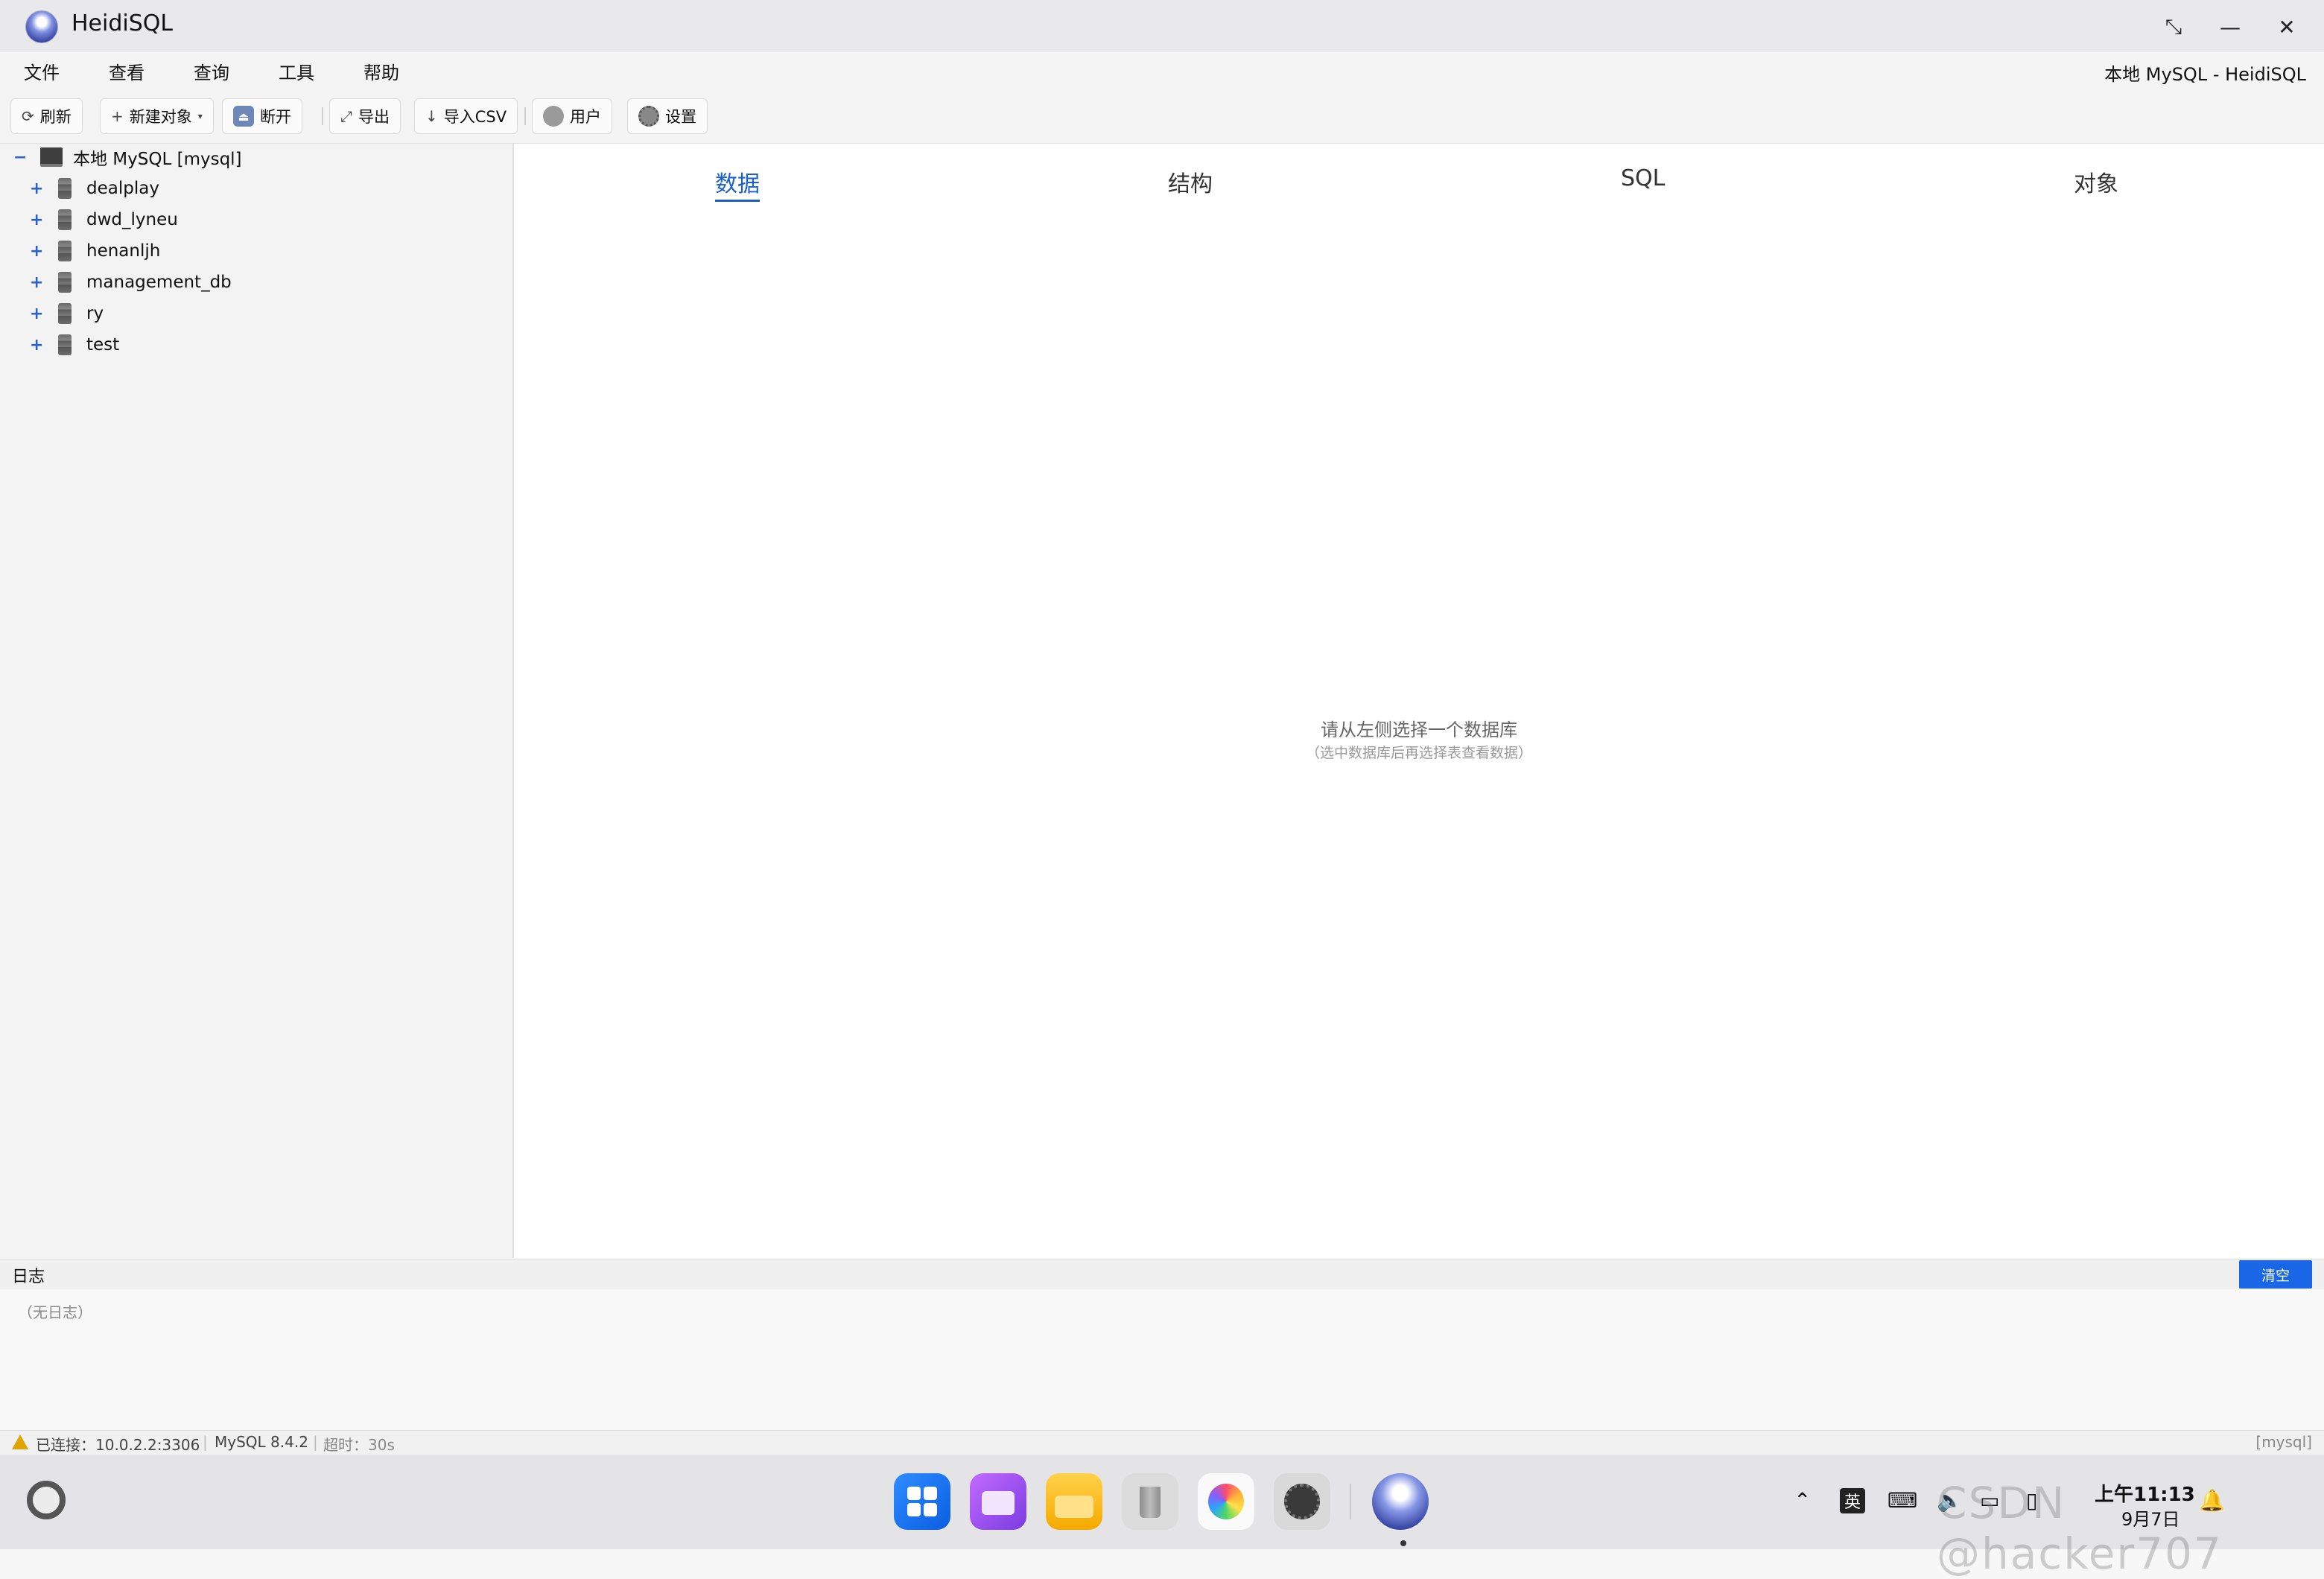 This screenshot has height=1579, width=2324. Describe the element at coordinates (42, 71) in the screenshot. I see `menu-file: 文件` at that location.